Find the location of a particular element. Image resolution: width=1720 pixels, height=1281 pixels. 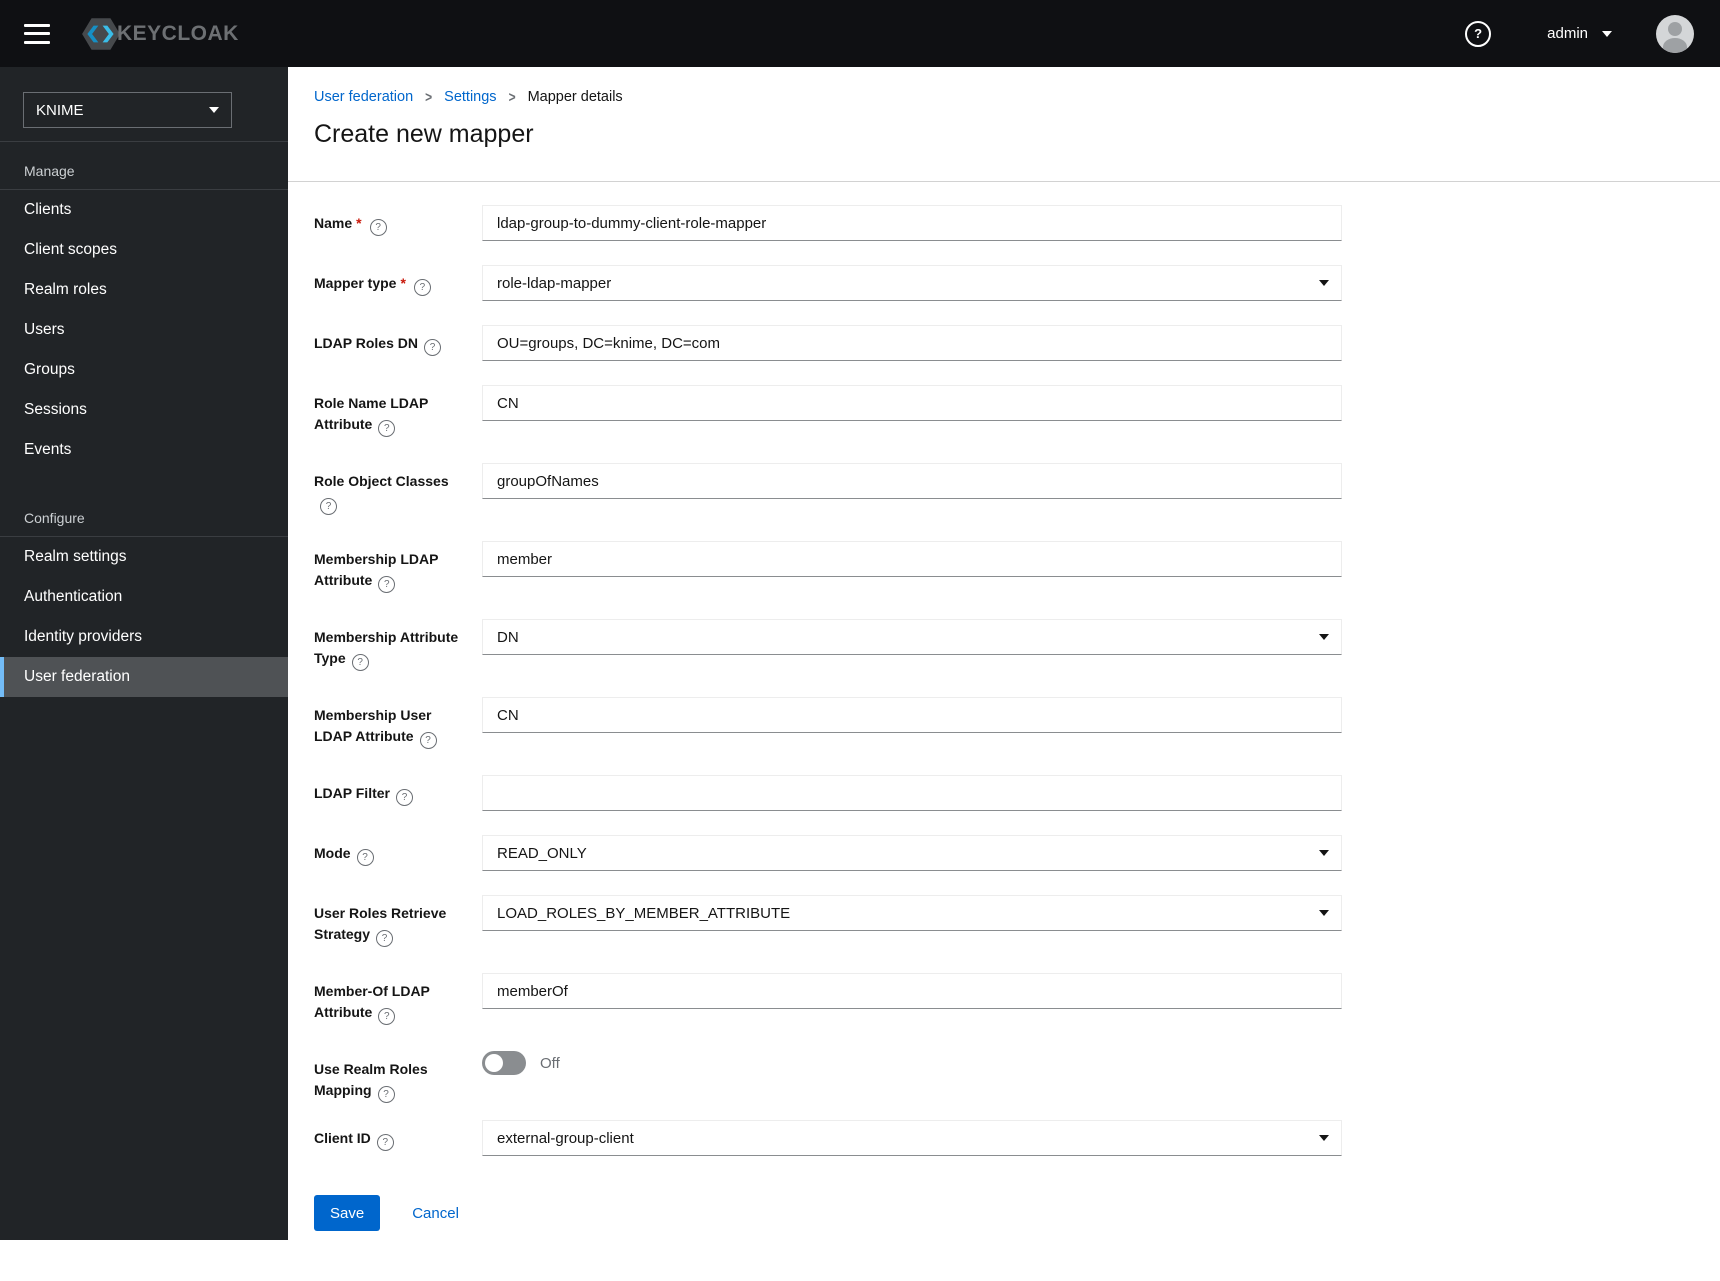

field-label: Name *? is located at coordinates (389, 220).